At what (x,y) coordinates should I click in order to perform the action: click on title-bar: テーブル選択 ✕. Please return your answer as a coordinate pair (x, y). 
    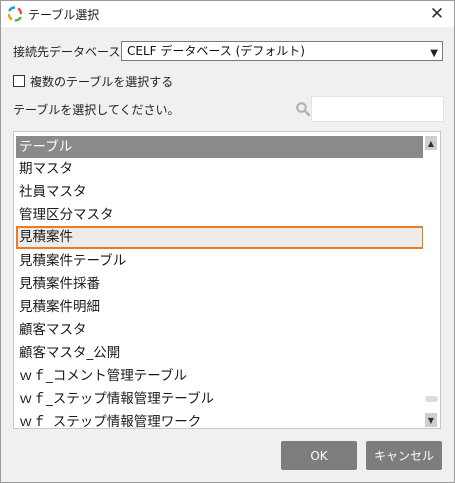
    Looking at the image, I should click on (227, 14).